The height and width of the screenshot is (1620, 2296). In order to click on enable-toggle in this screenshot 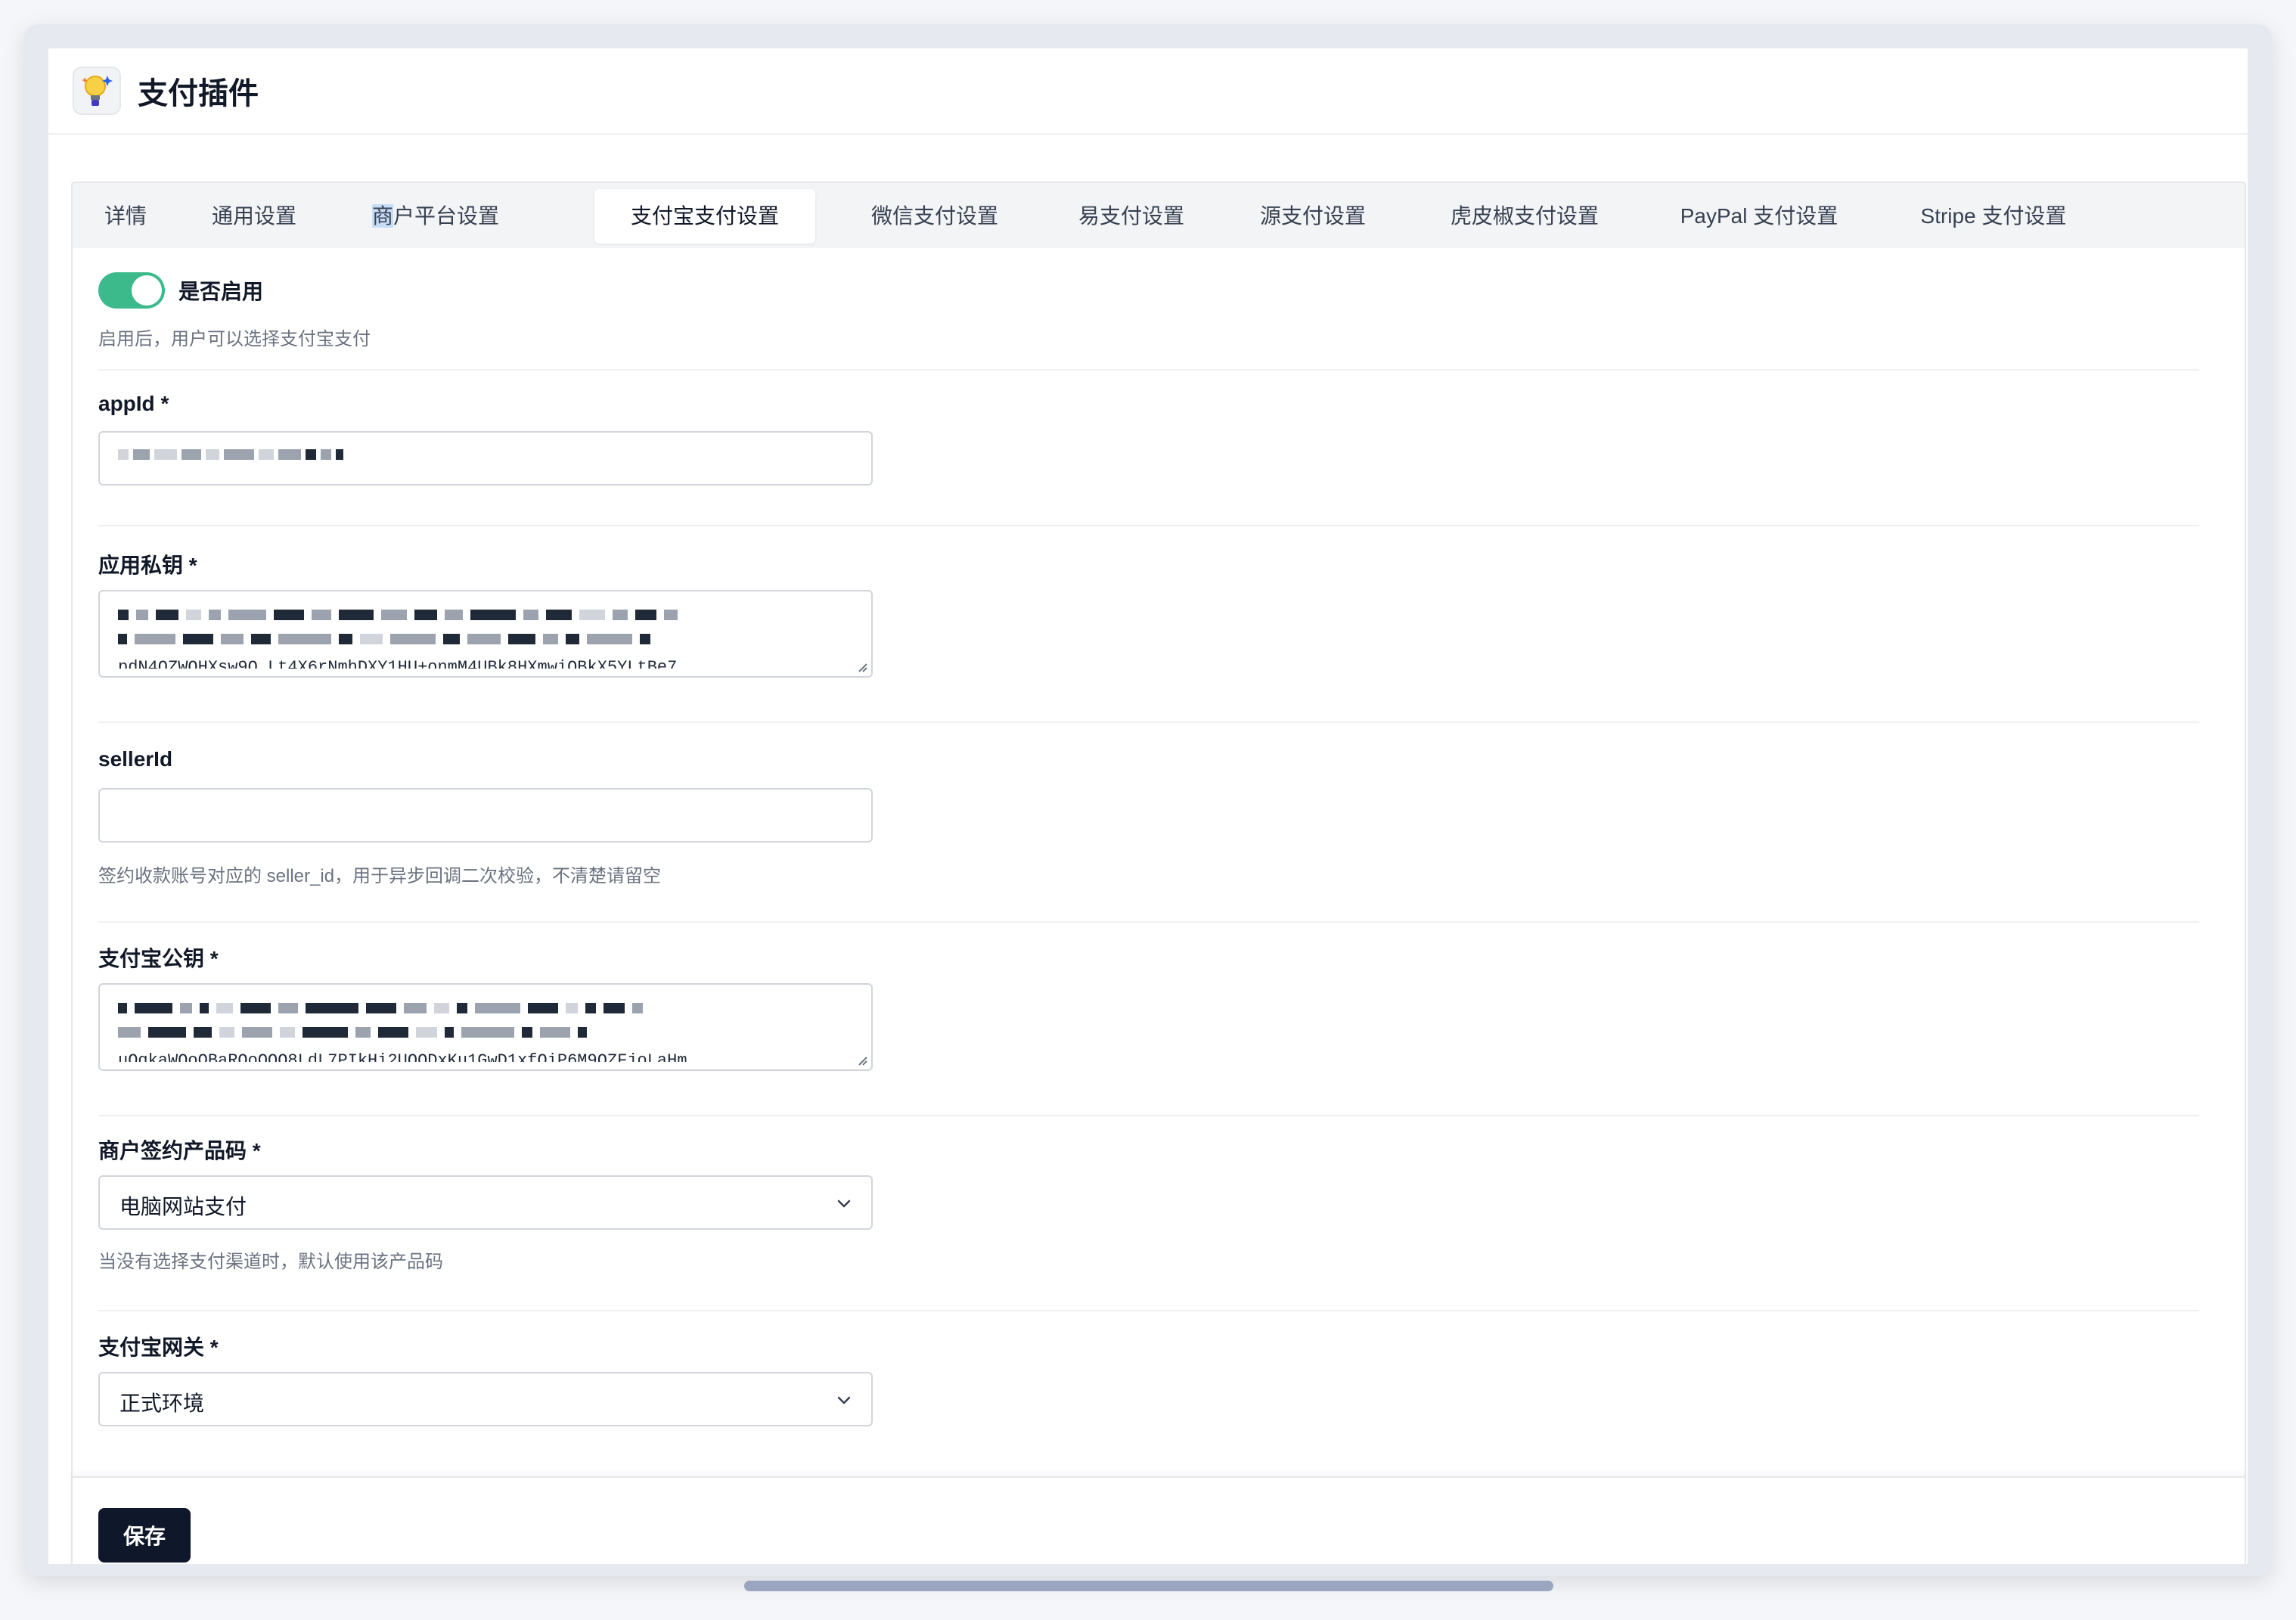, I will do `click(131, 290)`.